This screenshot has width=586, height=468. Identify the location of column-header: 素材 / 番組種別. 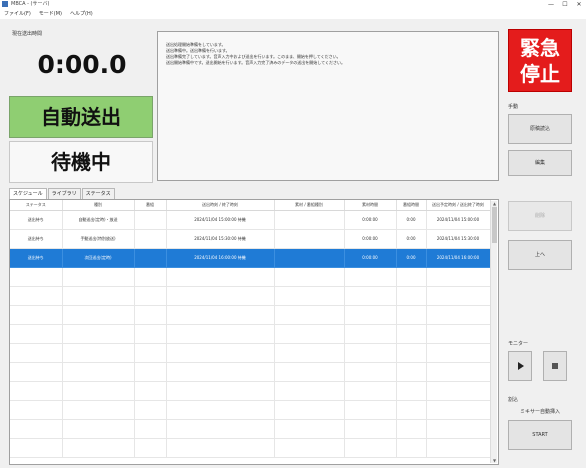
(309, 205).